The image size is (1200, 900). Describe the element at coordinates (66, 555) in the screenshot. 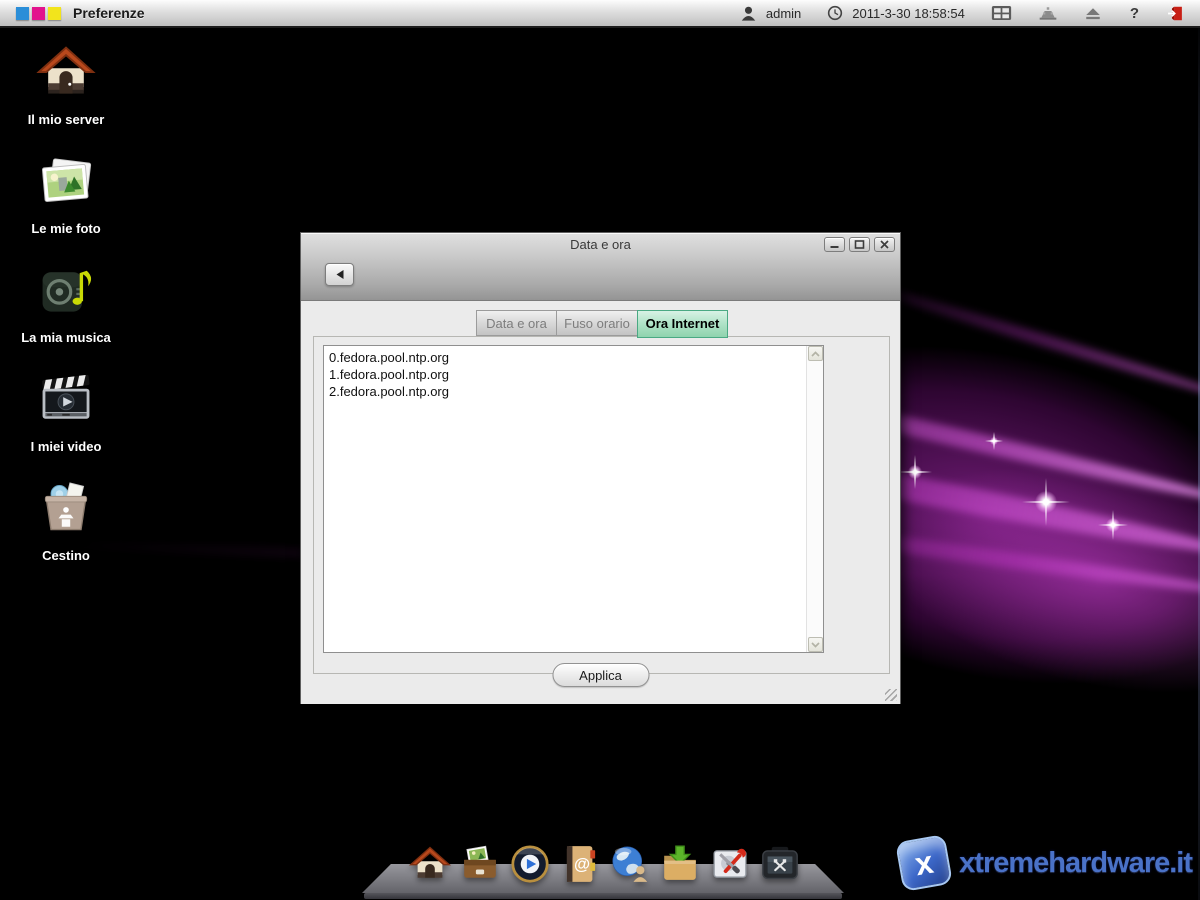

I see `desktop-icon-label: Cestino` at that location.